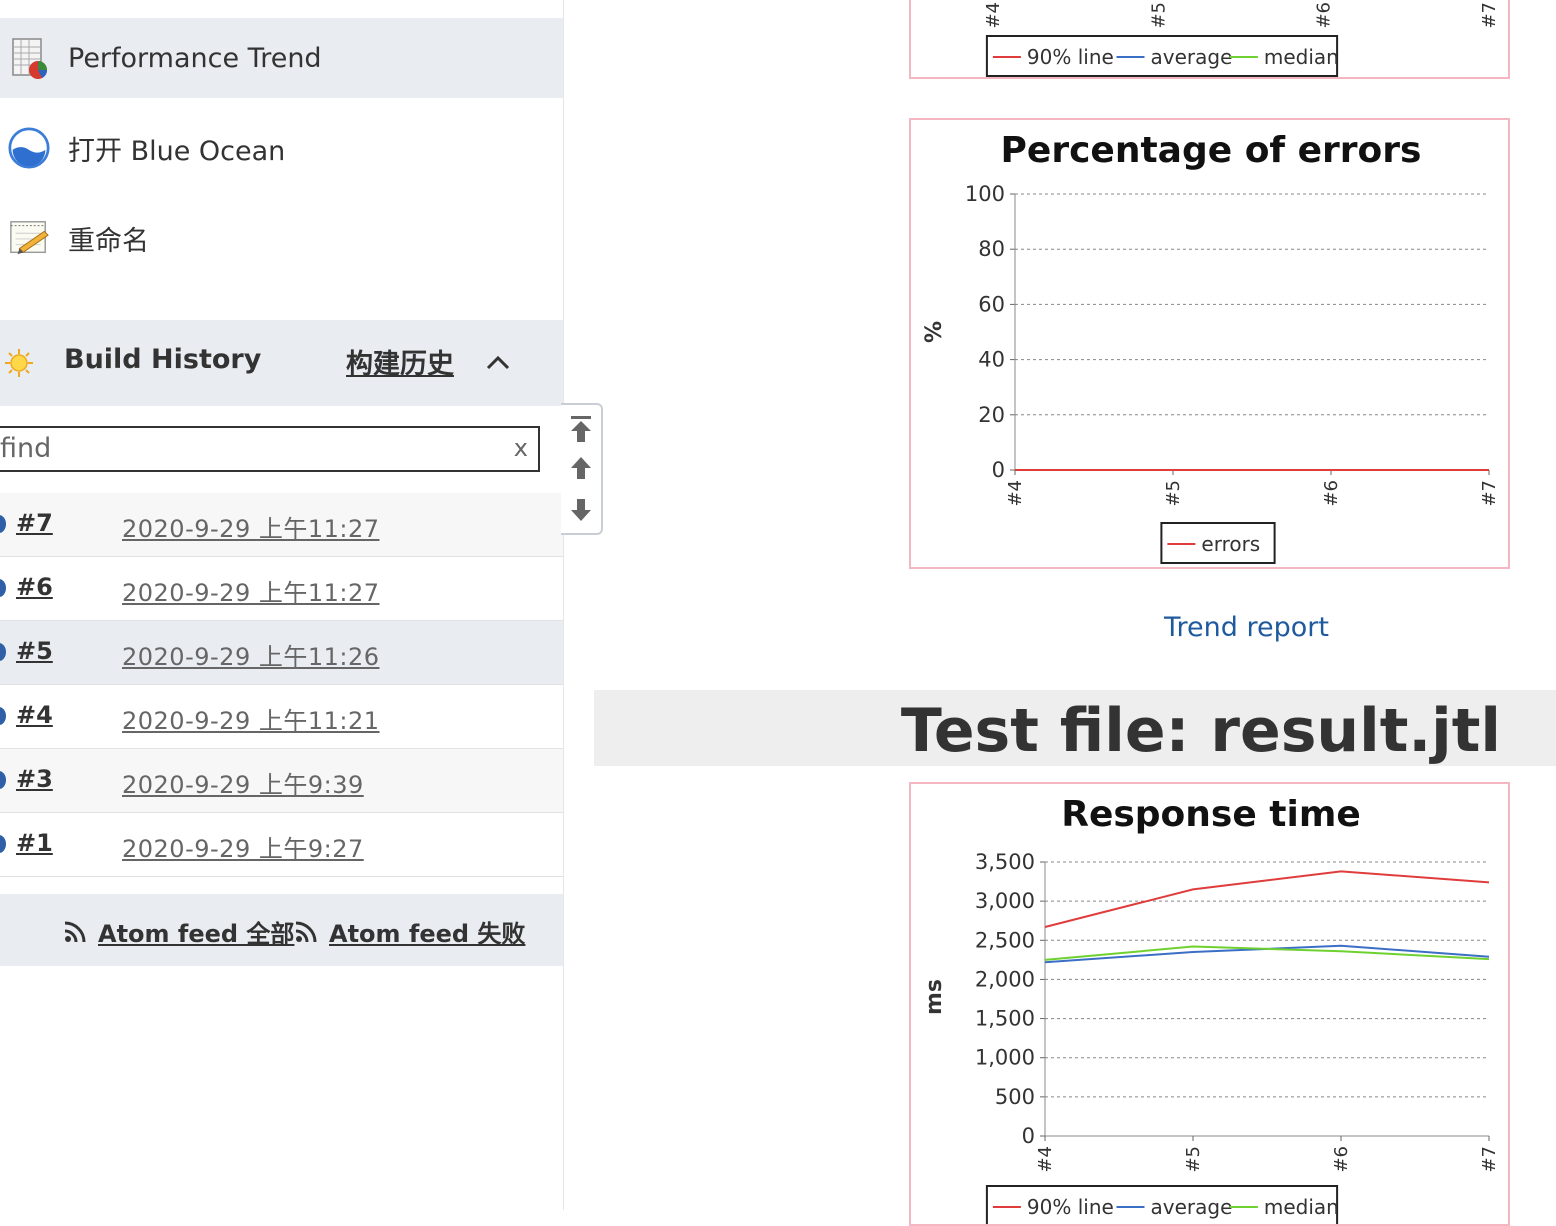 The height and width of the screenshot is (1226, 1556). Describe the element at coordinates (251, 718) in the screenshot. I see `build-date-link: 2020-9-29 上午11:21` at that location.